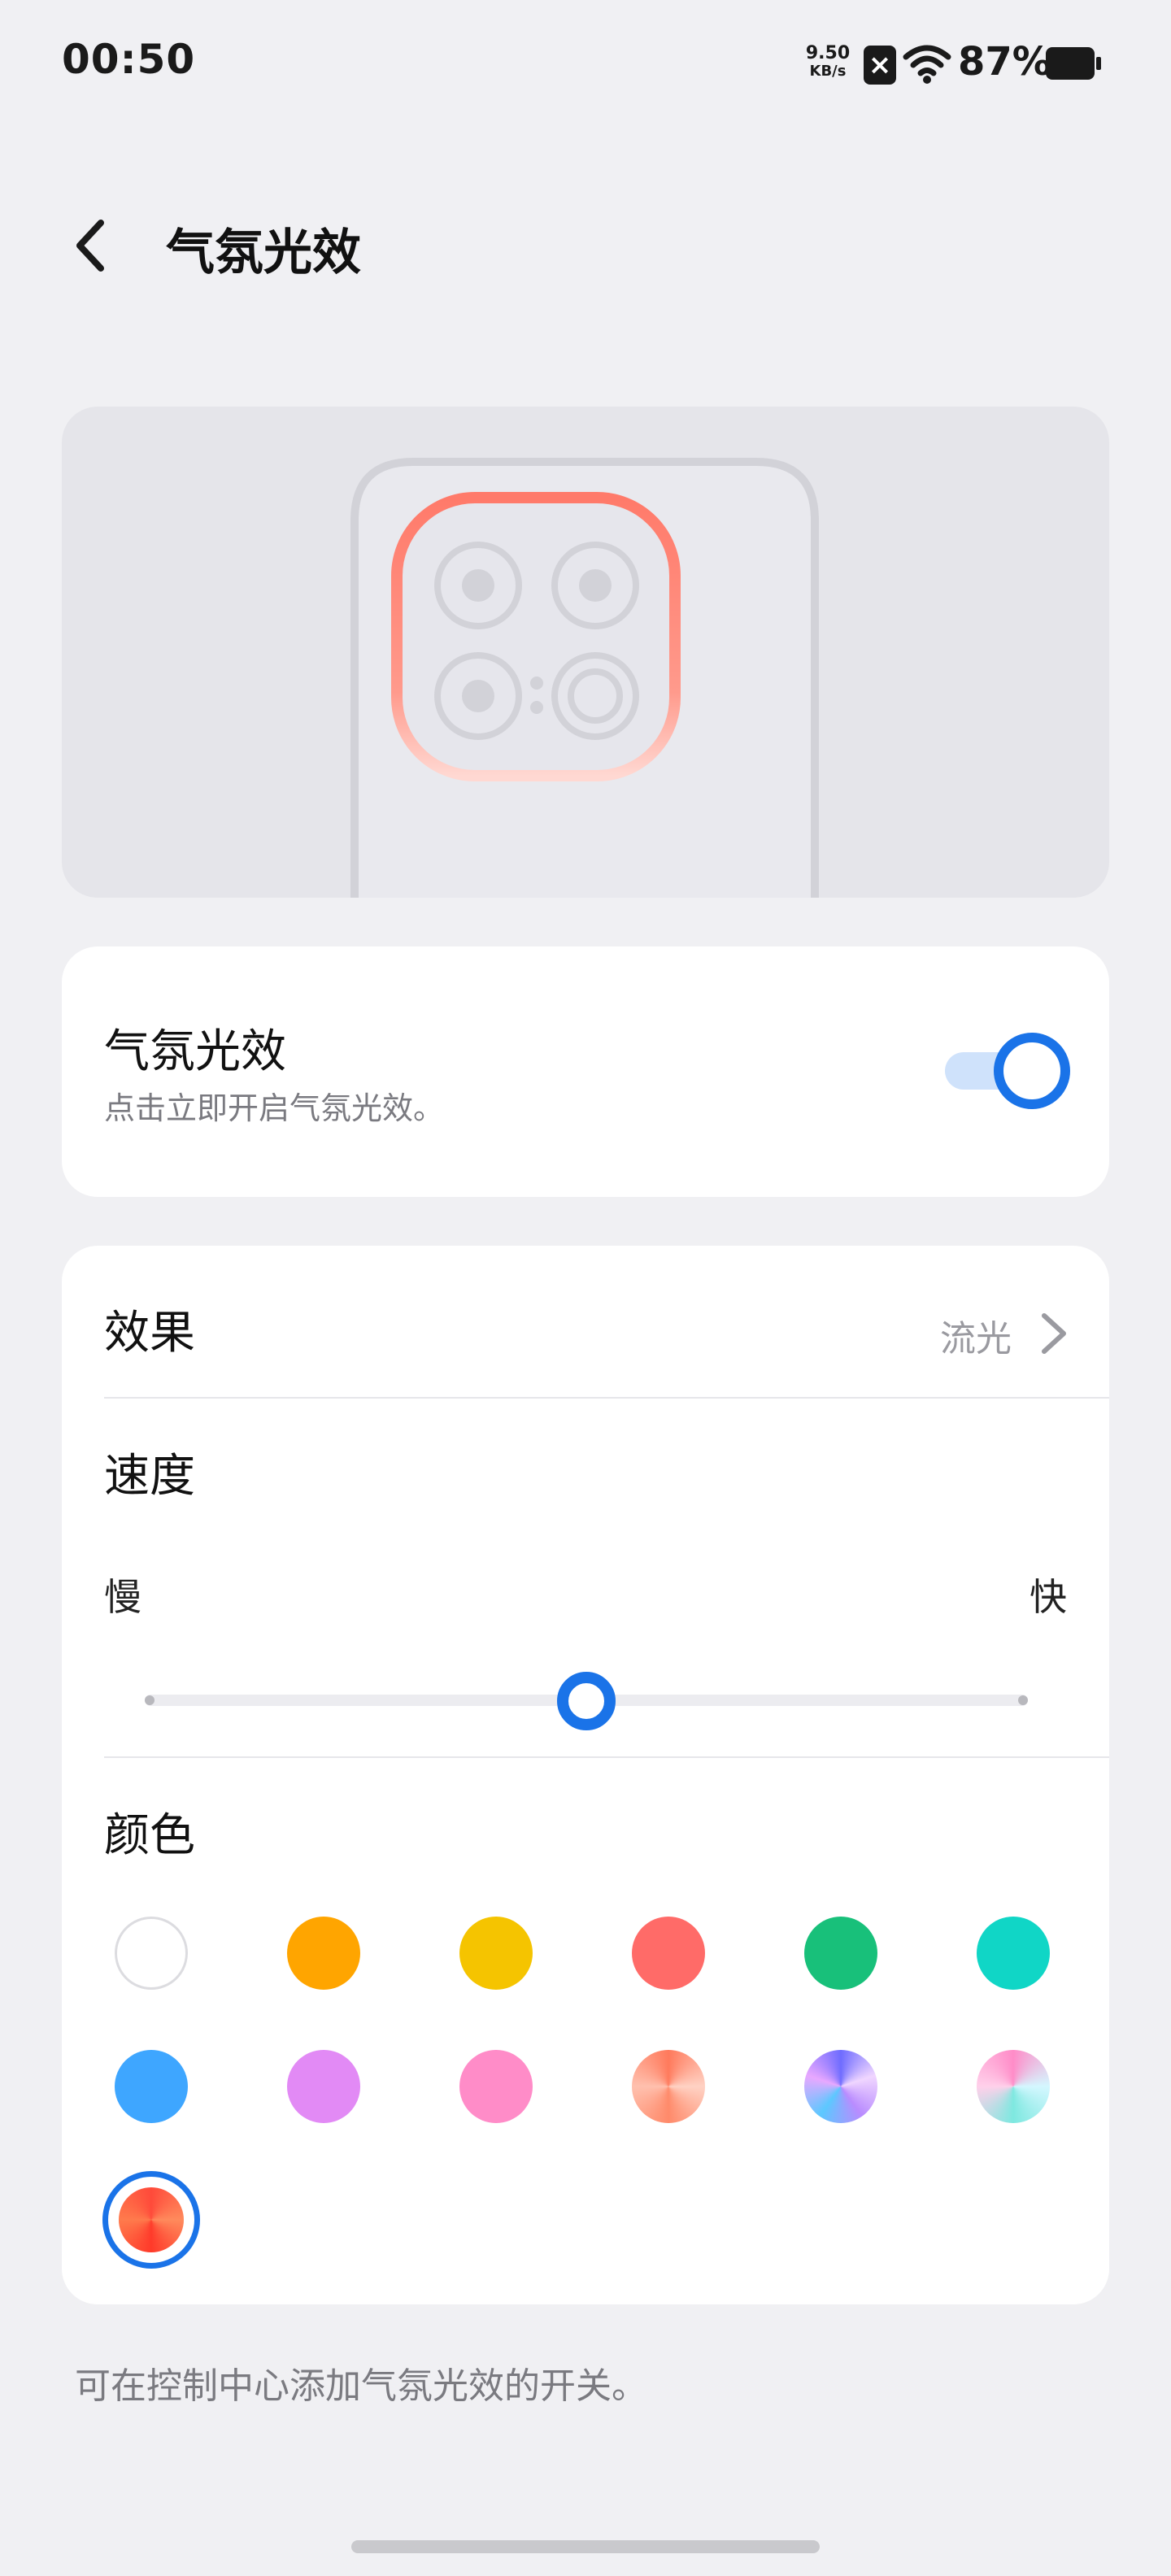 The height and width of the screenshot is (2576, 1171). I want to click on wifi-icon, so click(927, 64).